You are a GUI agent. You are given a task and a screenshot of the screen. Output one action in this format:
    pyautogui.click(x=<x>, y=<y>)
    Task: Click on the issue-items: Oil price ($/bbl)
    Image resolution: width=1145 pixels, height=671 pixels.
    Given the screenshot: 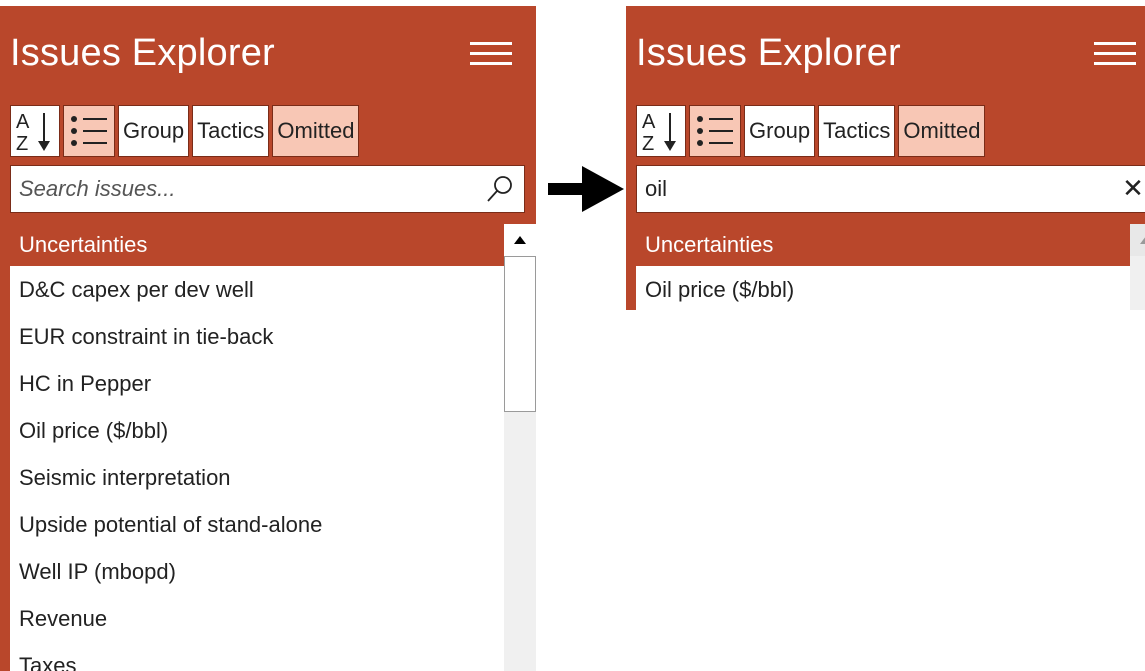 What is the action you would take?
    pyautogui.click(x=883, y=288)
    